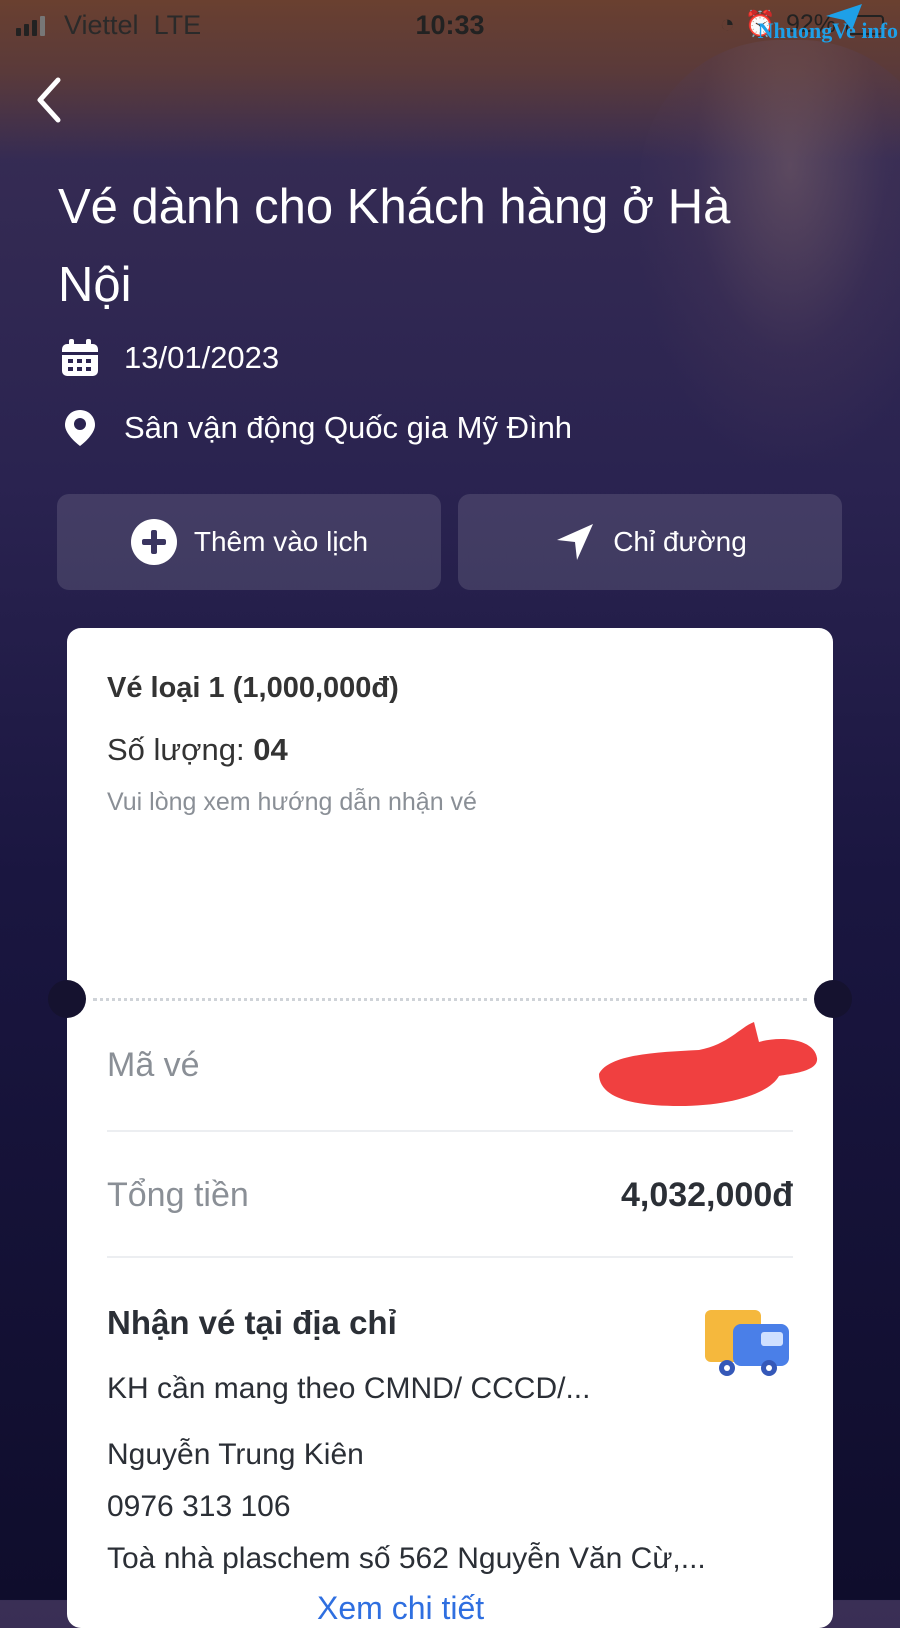 This screenshot has width=900, height=1628. Describe the element at coordinates (253, 688) in the screenshot. I see `ticket-type: Vé loại 1 (1,000,000đ)` at that location.